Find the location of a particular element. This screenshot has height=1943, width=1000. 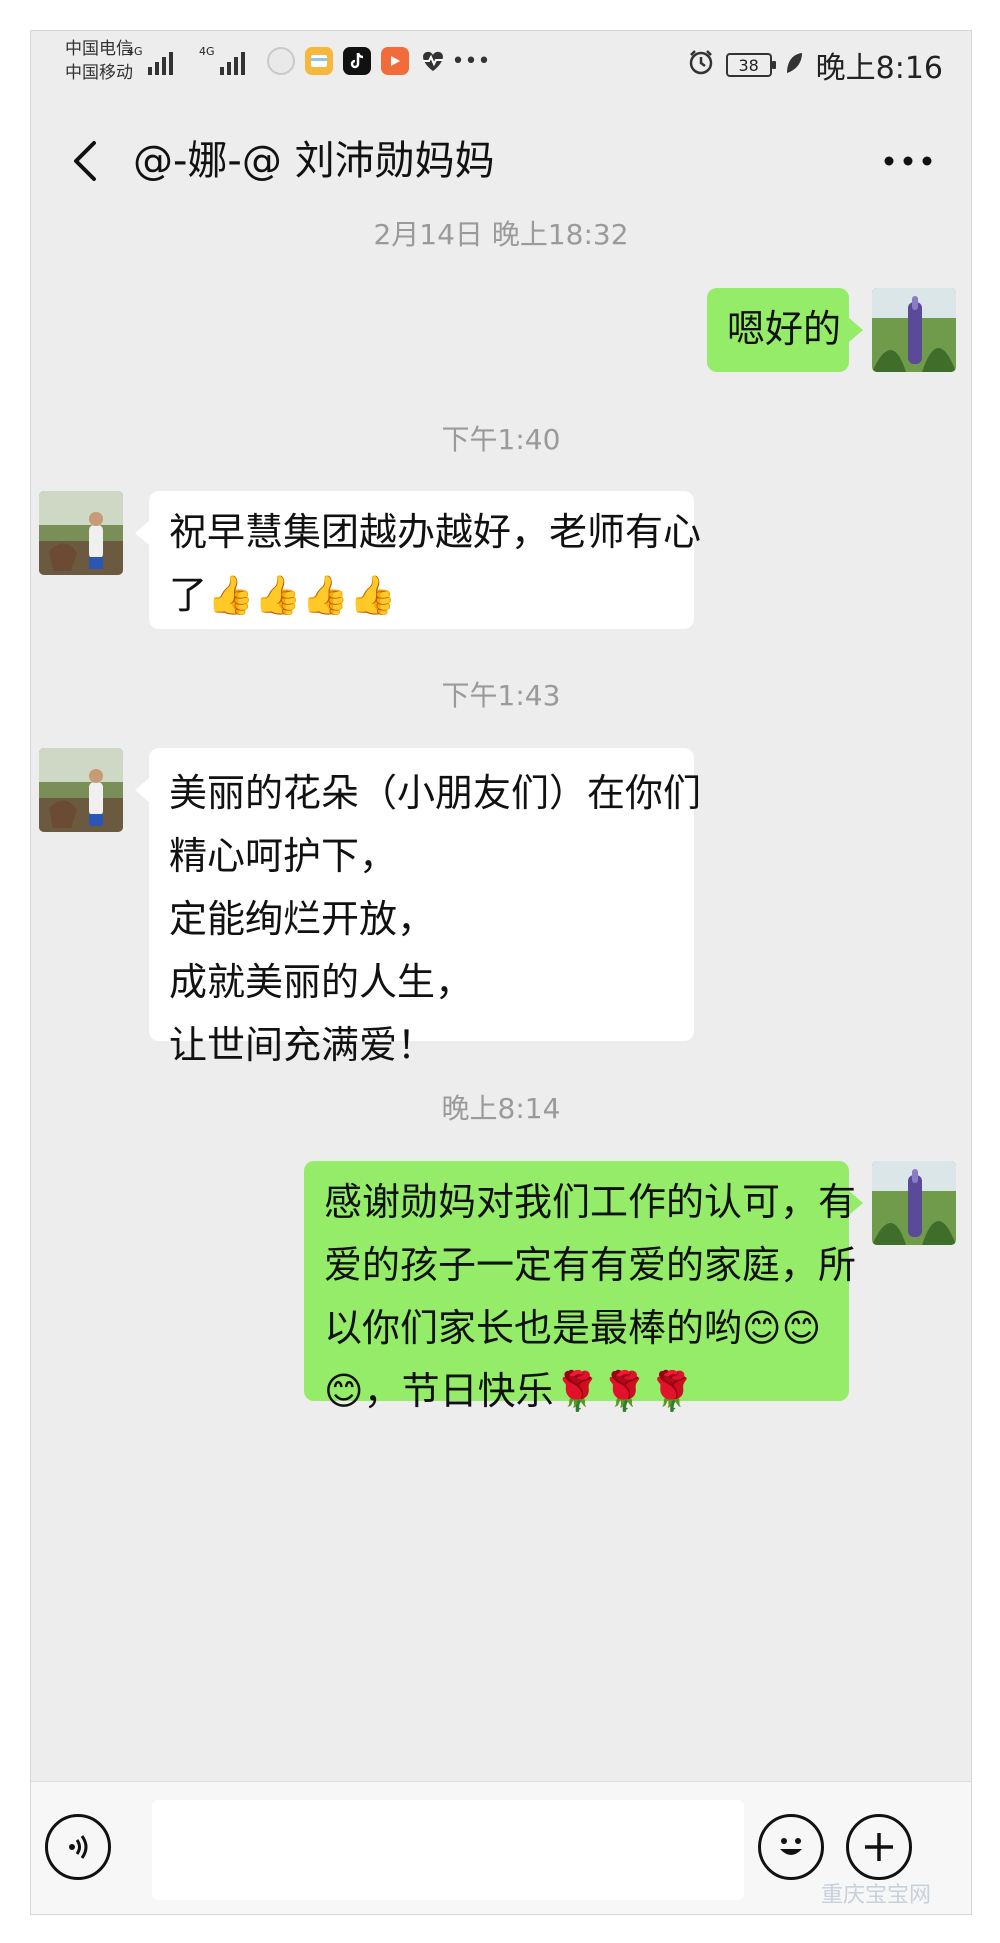

more-dots-icon is located at coordinates (908, 161).